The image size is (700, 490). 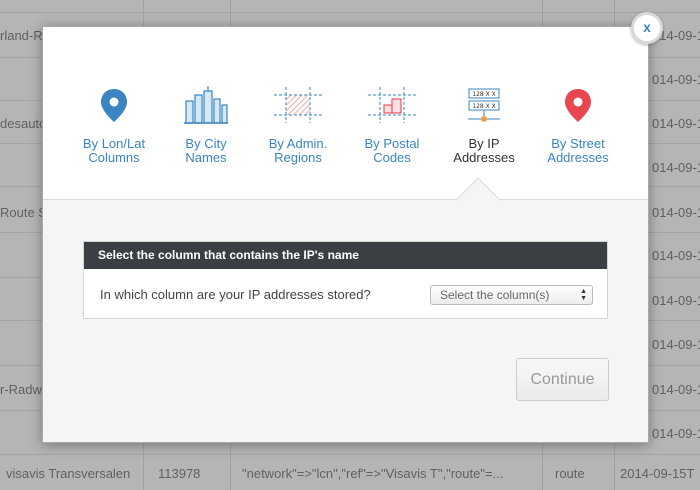 What do you see at coordinates (392, 143) in the screenshot?
I see `option-label-line1: By Postal` at bounding box center [392, 143].